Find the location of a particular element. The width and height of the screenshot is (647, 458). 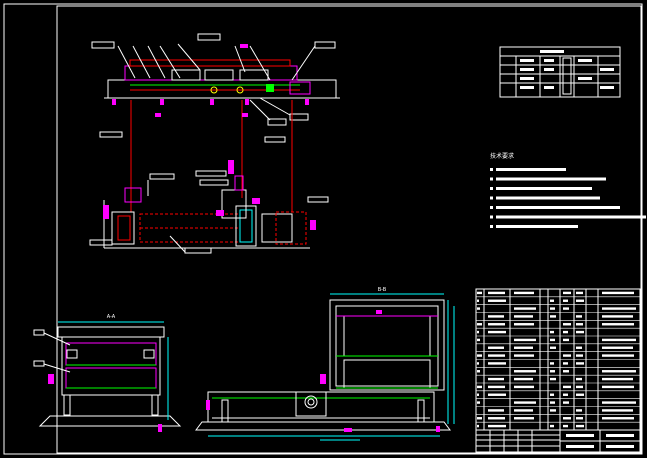

bom-rows is located at coordinates (558, 359).